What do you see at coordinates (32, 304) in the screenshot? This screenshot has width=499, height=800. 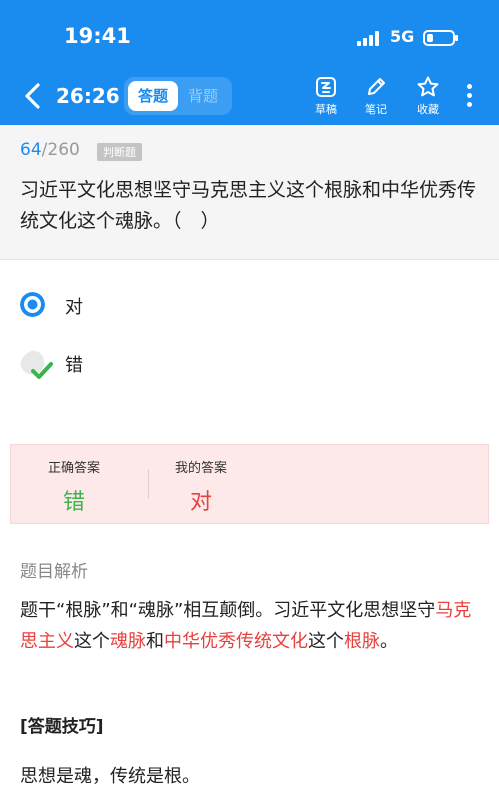 I see `radio-selected-icon` at bounding box center [32, 304].